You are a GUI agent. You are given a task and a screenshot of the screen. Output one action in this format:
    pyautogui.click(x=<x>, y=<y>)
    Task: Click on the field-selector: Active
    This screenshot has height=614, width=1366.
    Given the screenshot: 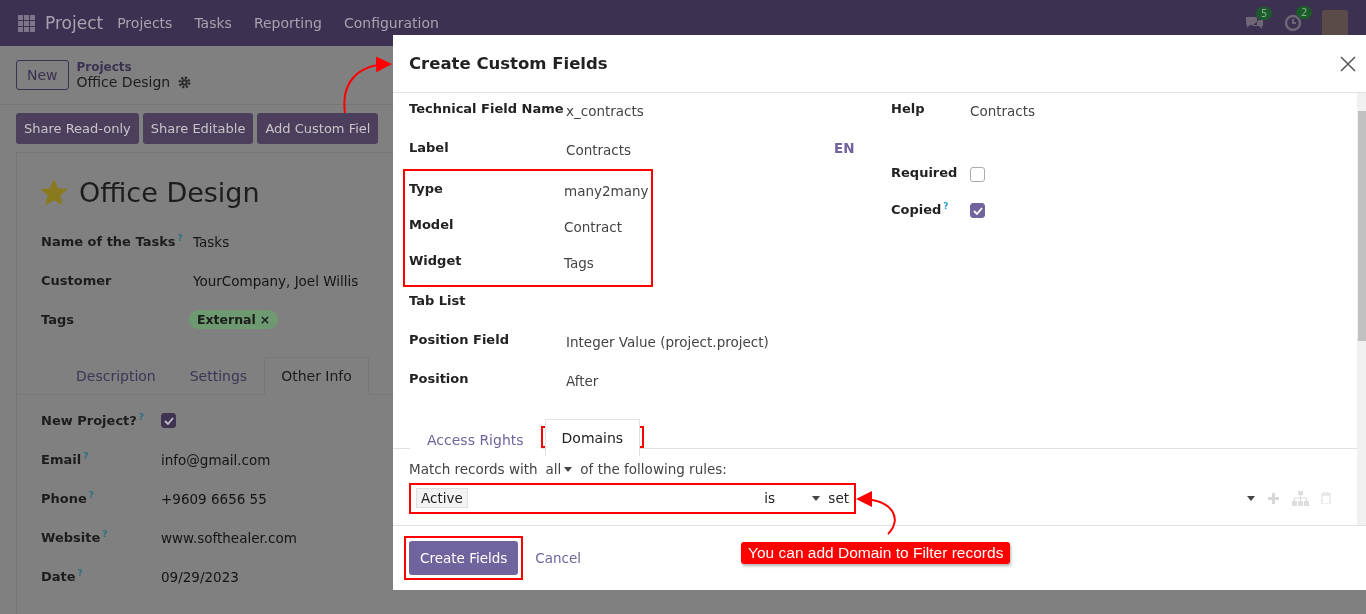 What is the action you would take?
    pyautogui.click(x=442, y=498)
    